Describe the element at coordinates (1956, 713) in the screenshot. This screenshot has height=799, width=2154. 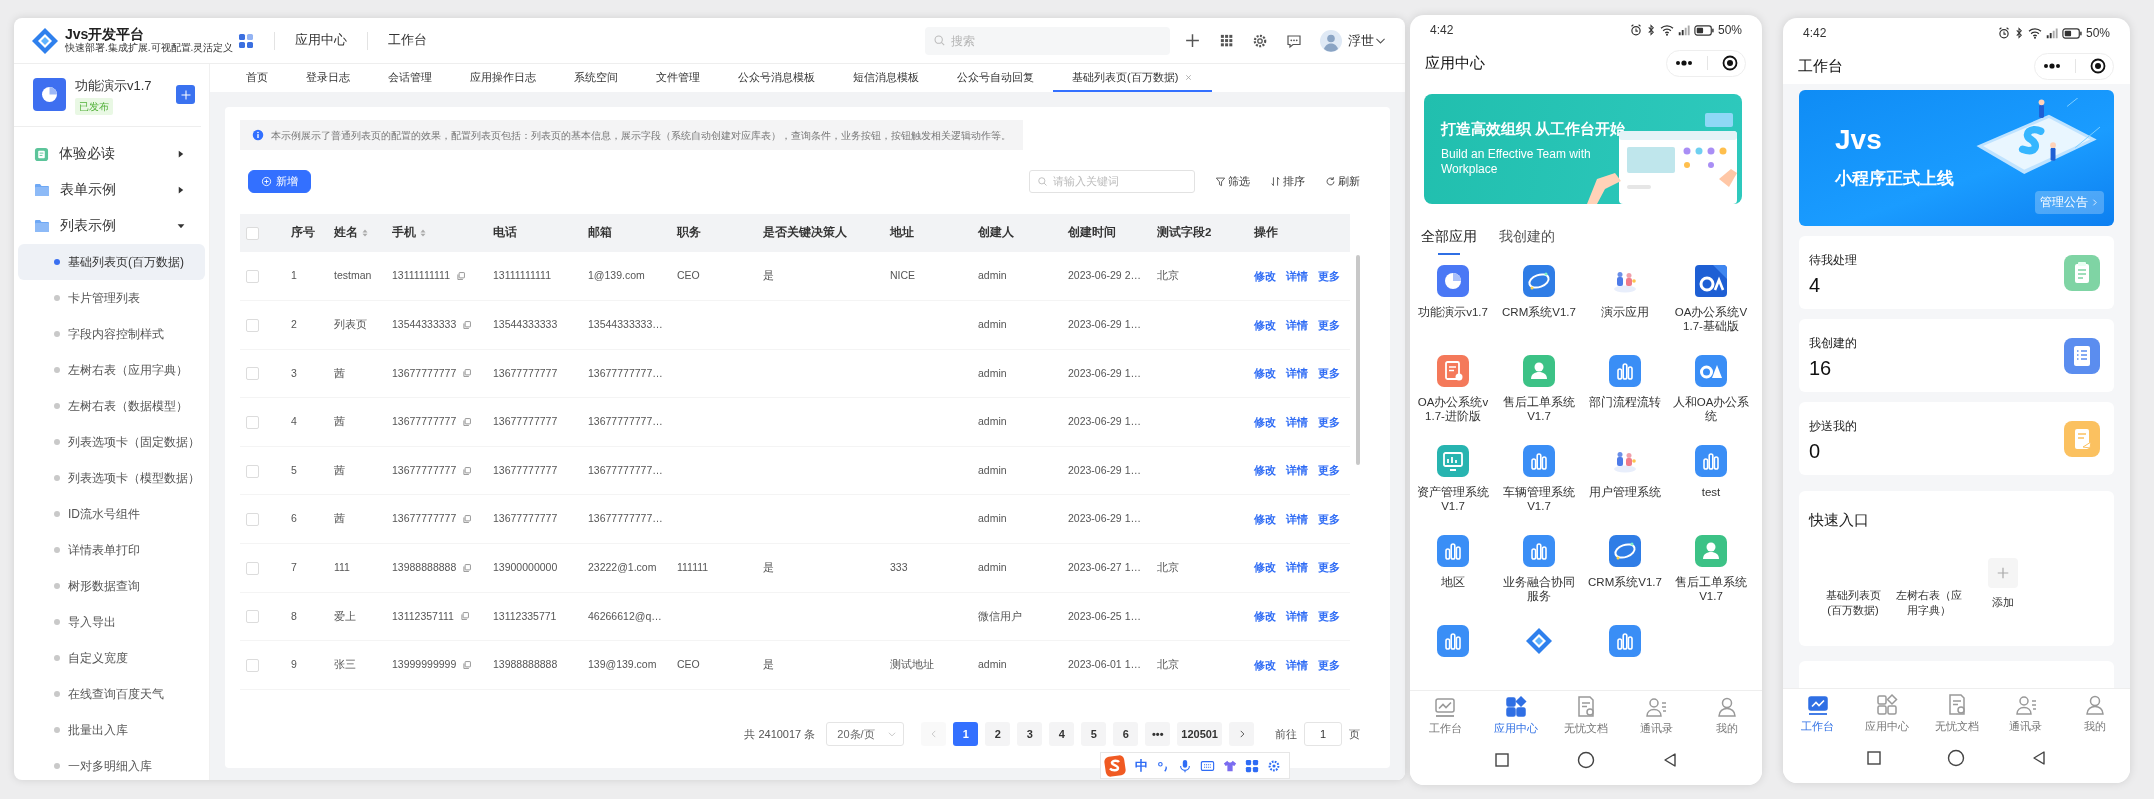
I see `tab-bar-item: 无忧文档` at that location.